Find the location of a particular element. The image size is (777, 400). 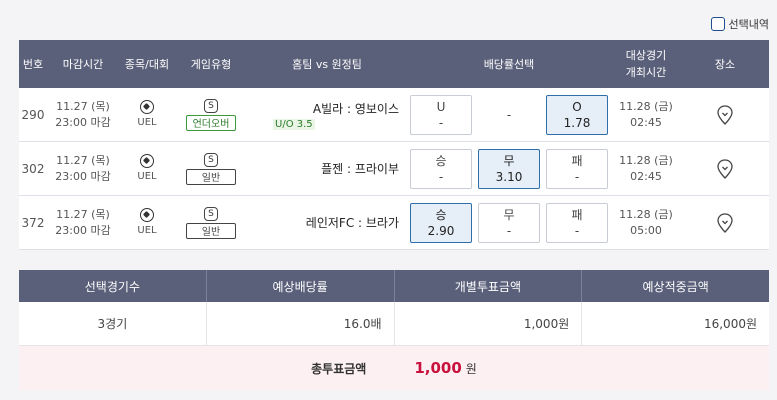

row-game-type: S 일반 is located at coordinates (211, 168).